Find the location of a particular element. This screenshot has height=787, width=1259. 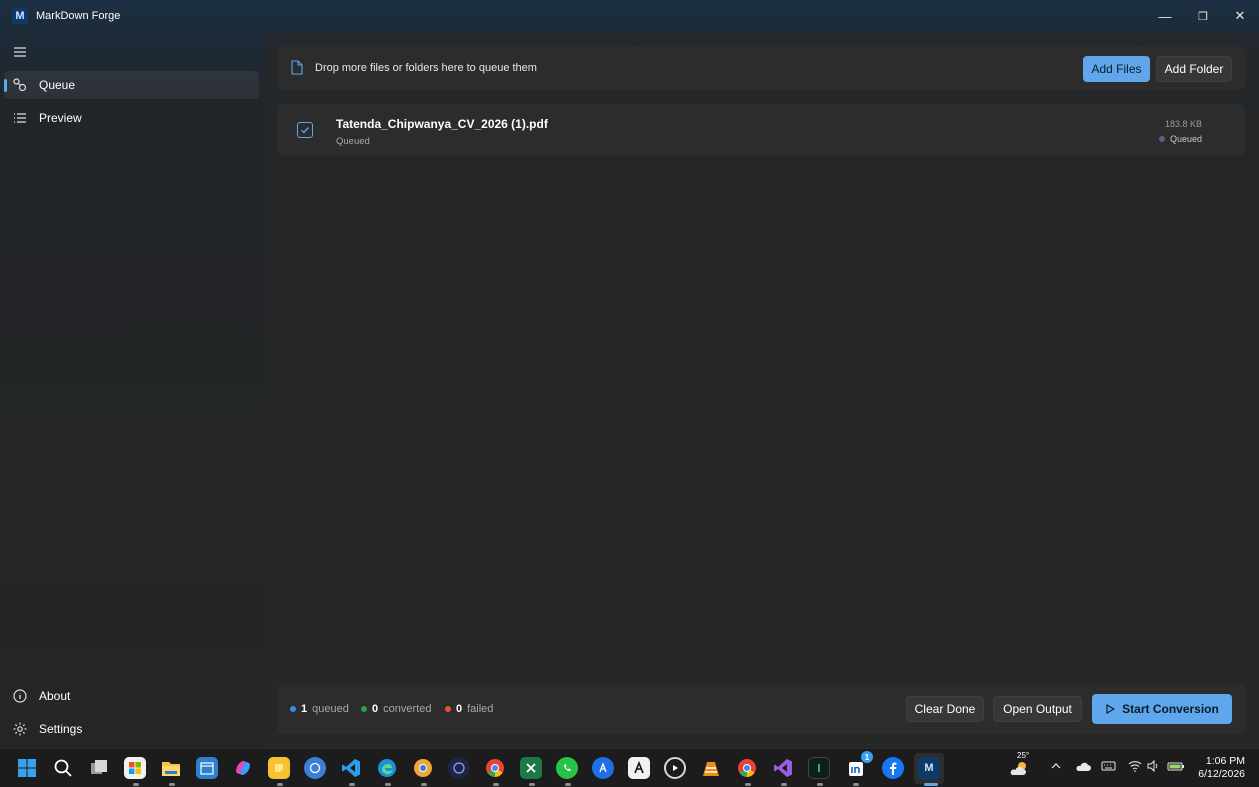

wifi-icon is located at coordinates (1135, 767).